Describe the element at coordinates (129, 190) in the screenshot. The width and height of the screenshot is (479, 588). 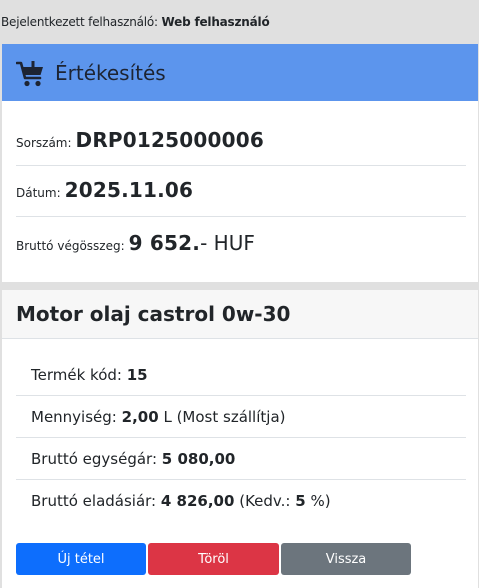
I see `date-value: 2025.11.06` at that location.